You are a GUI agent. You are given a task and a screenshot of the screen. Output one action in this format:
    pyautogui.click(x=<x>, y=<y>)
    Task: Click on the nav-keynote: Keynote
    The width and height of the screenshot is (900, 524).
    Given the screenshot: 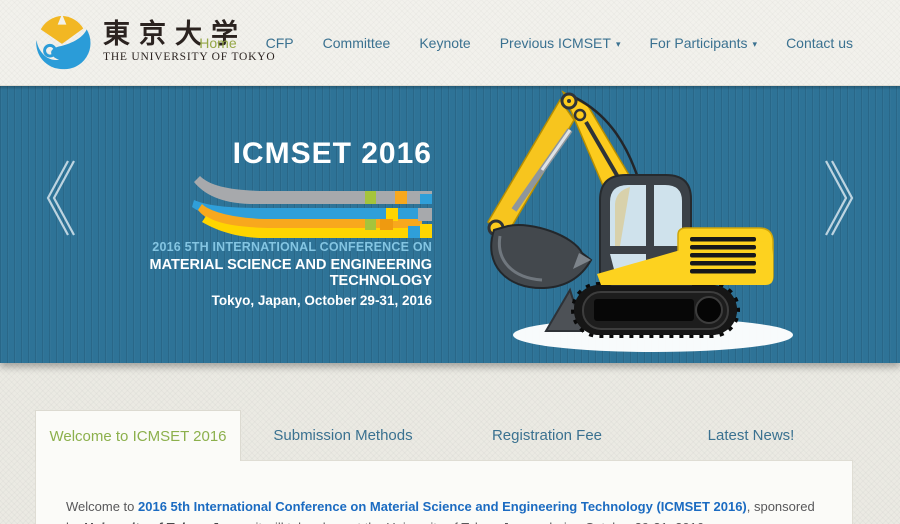 What is the action you would take?
    pyautogui.click(x=444, y=43)
    